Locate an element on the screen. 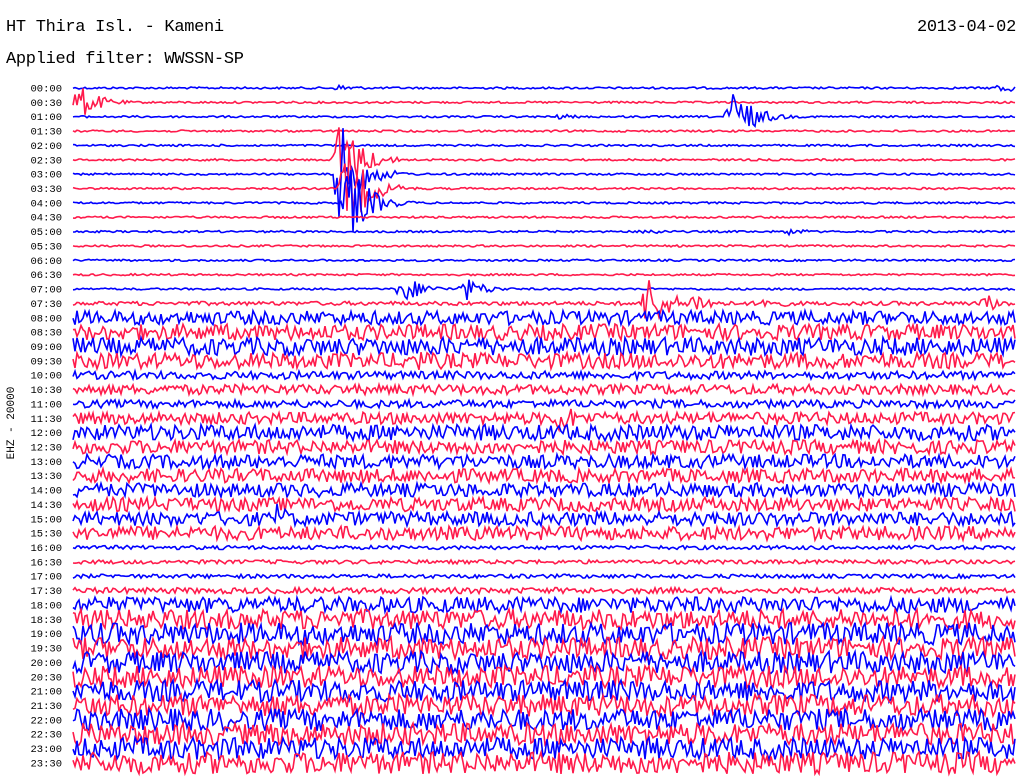 The width and height of the screenshot is (1024, 780). row-time-label: 13:30 is located at coordinates (46, 477).